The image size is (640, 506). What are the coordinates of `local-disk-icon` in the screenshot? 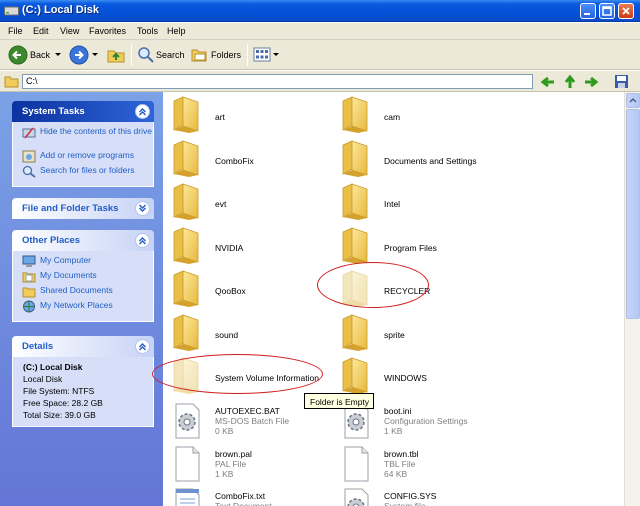 It's located at (11, 11).